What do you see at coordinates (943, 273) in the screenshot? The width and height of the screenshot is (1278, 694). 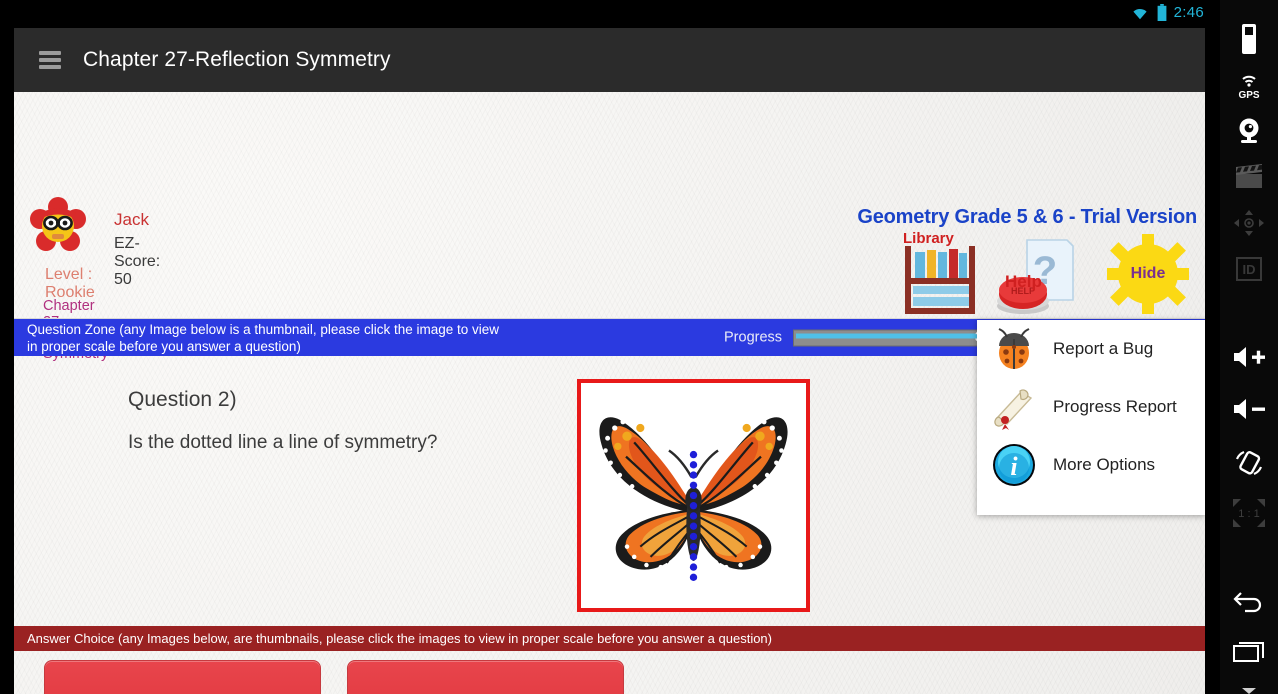 I see `library-button: Library` at bounding box center [943, 273].